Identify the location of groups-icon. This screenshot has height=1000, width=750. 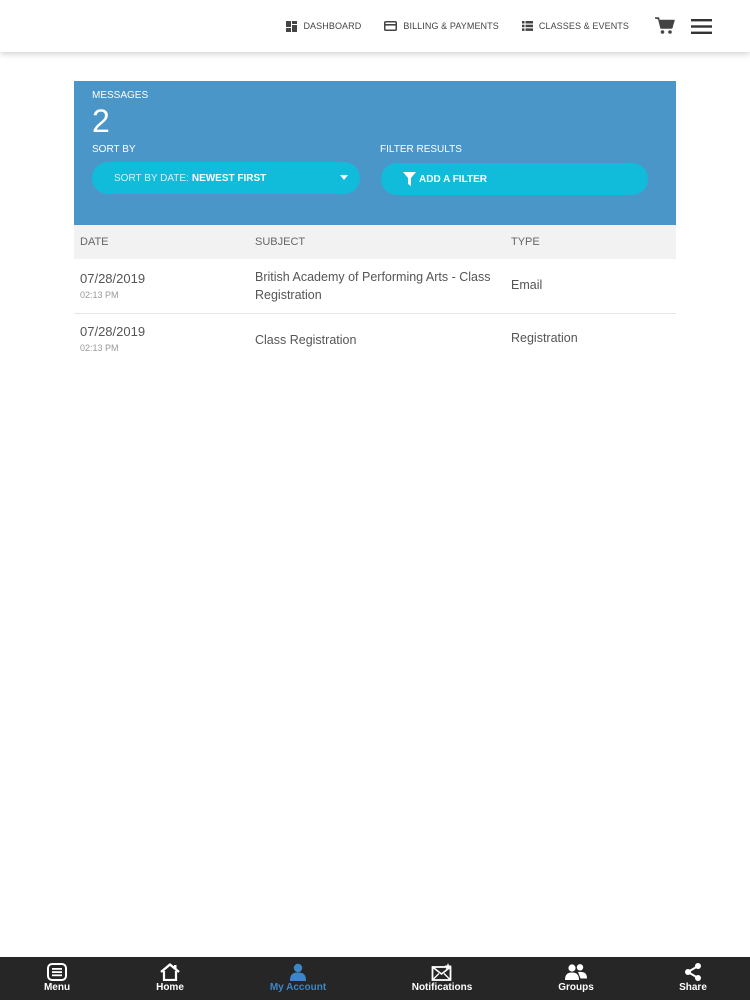
(576, 972).